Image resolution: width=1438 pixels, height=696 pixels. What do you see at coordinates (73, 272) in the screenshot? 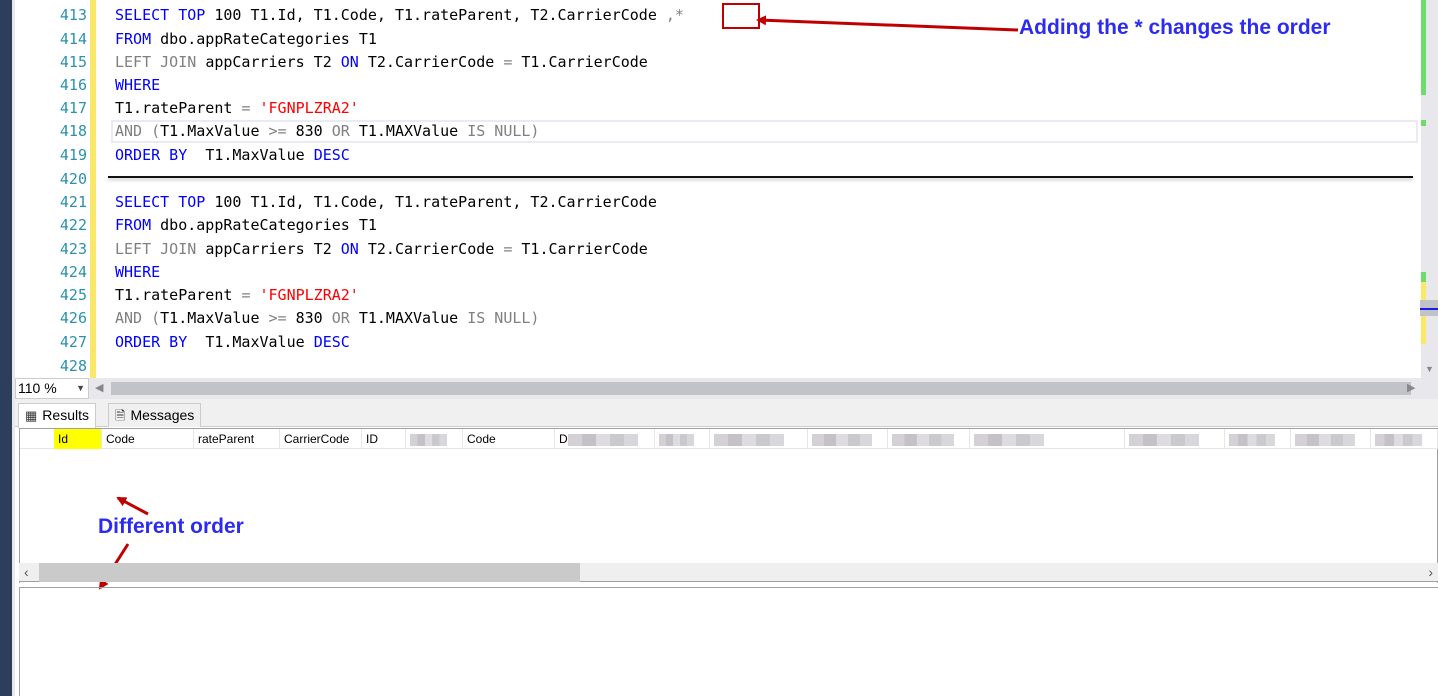
I see `line-number: 424` at bounding box center [73, 272].